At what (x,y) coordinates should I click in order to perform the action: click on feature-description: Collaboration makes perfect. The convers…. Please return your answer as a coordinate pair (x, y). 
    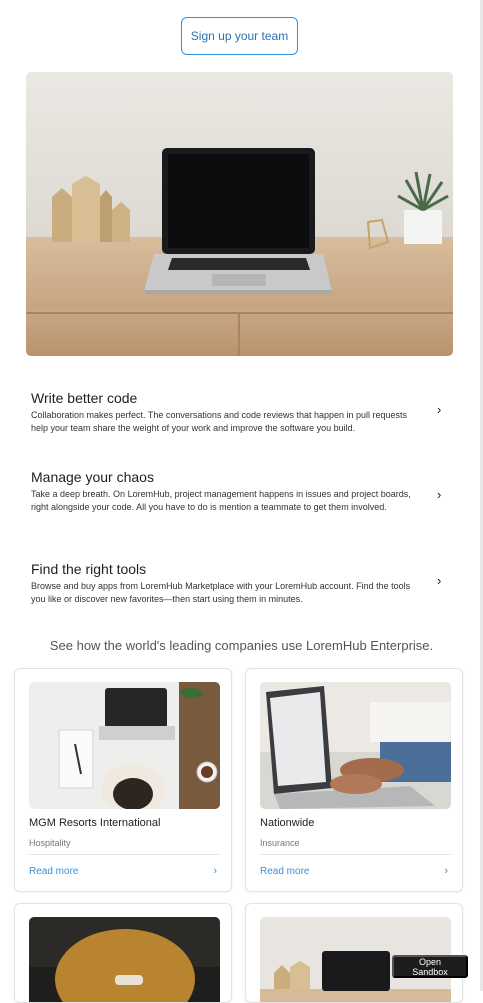
    Looking at the image, I should click on (219, 421).